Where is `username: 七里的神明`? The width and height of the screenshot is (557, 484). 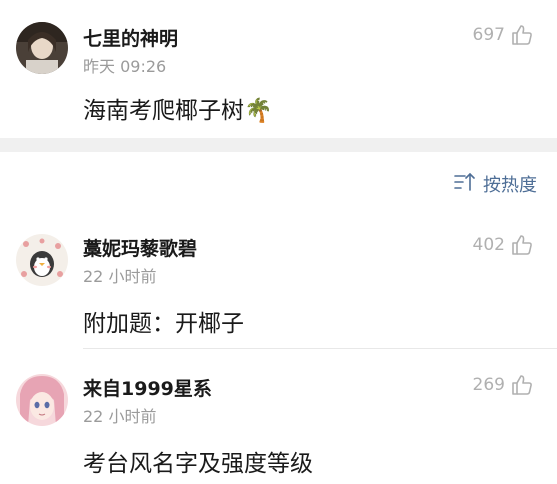
username: 七里的神明 is located at coordinates (130, 37).